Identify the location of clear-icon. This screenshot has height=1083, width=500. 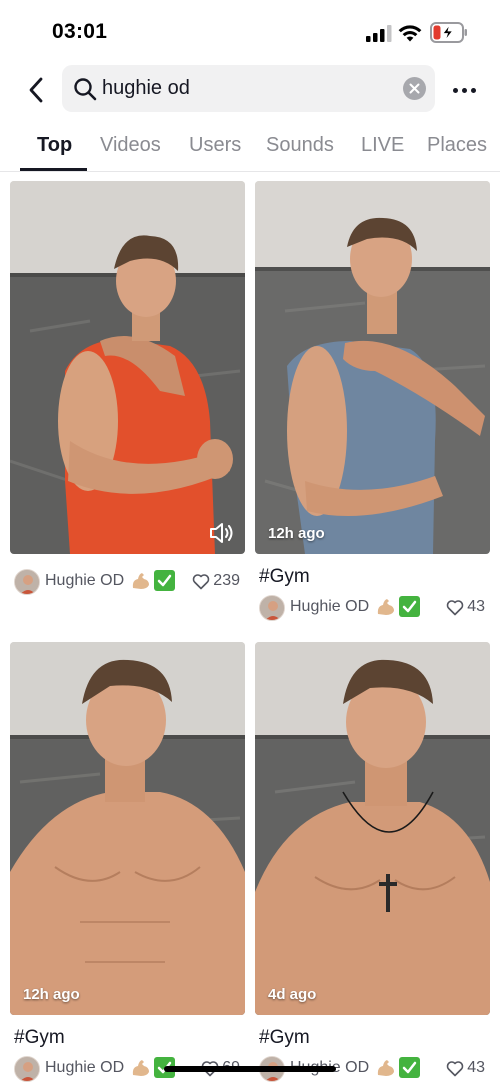
(414, 88).